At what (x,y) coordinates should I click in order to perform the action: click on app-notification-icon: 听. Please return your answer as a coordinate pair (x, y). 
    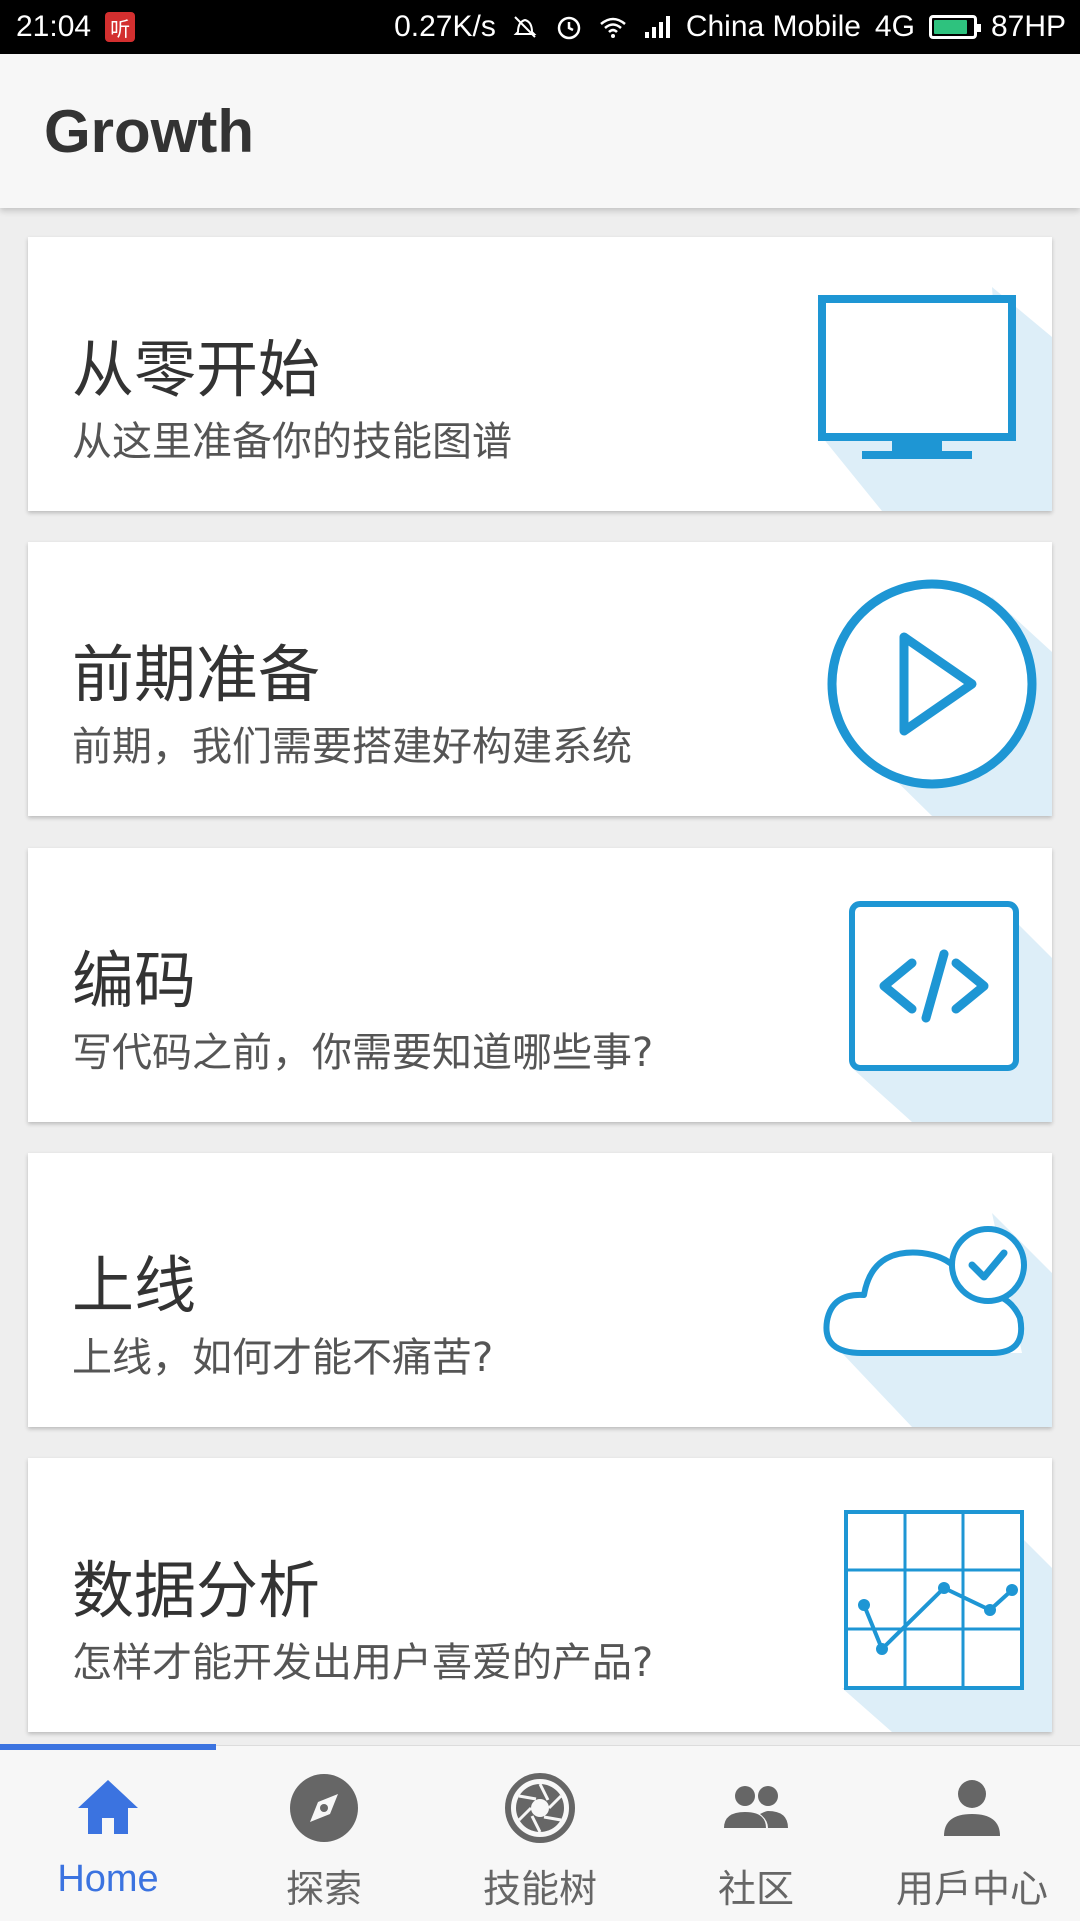
    Looking at the image, I should click on (120, 27).